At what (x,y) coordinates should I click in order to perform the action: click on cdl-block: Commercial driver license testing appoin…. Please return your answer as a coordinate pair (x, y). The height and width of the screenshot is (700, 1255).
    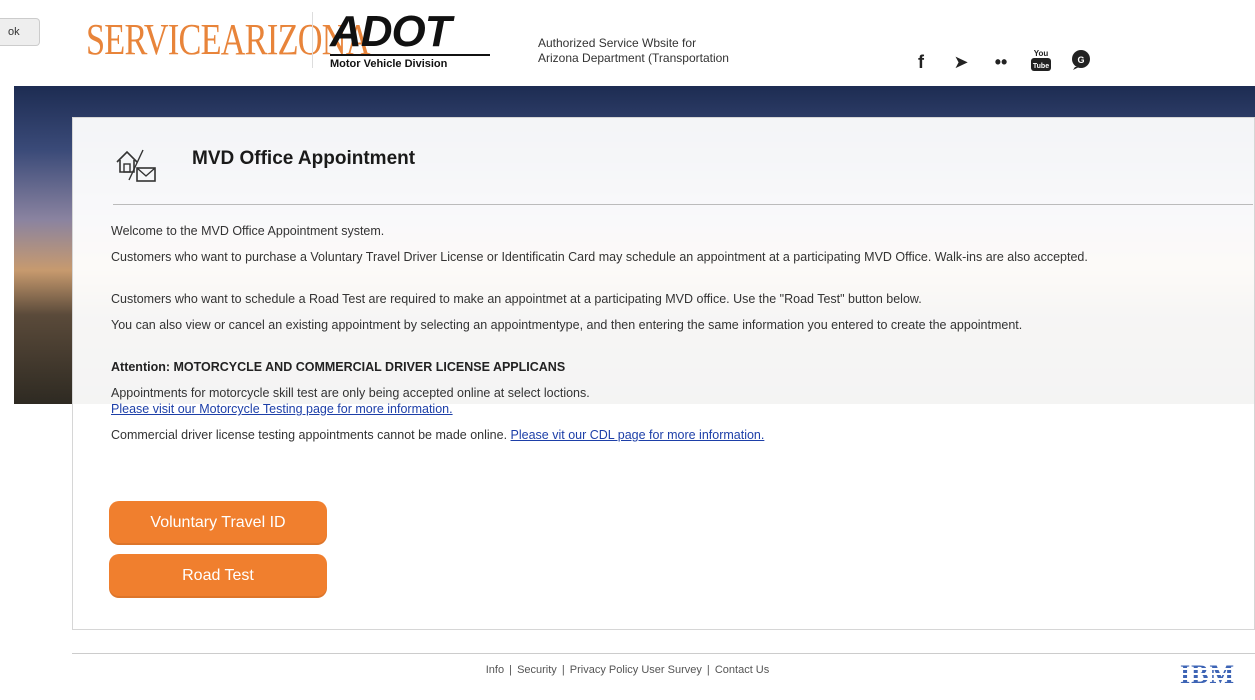
    Looking at the image, I should click on (681, 435).